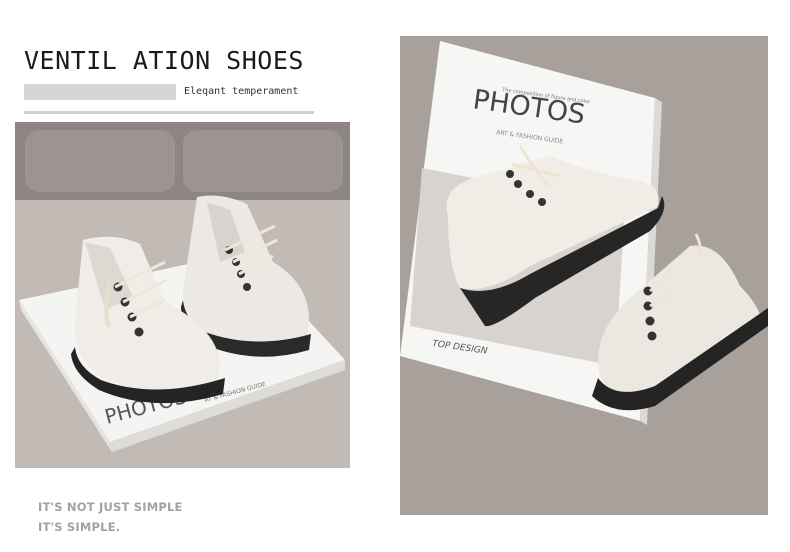 The width and height of the screenshot is (790, 552). I want to click on title-accent-bar, so click(100, 92).